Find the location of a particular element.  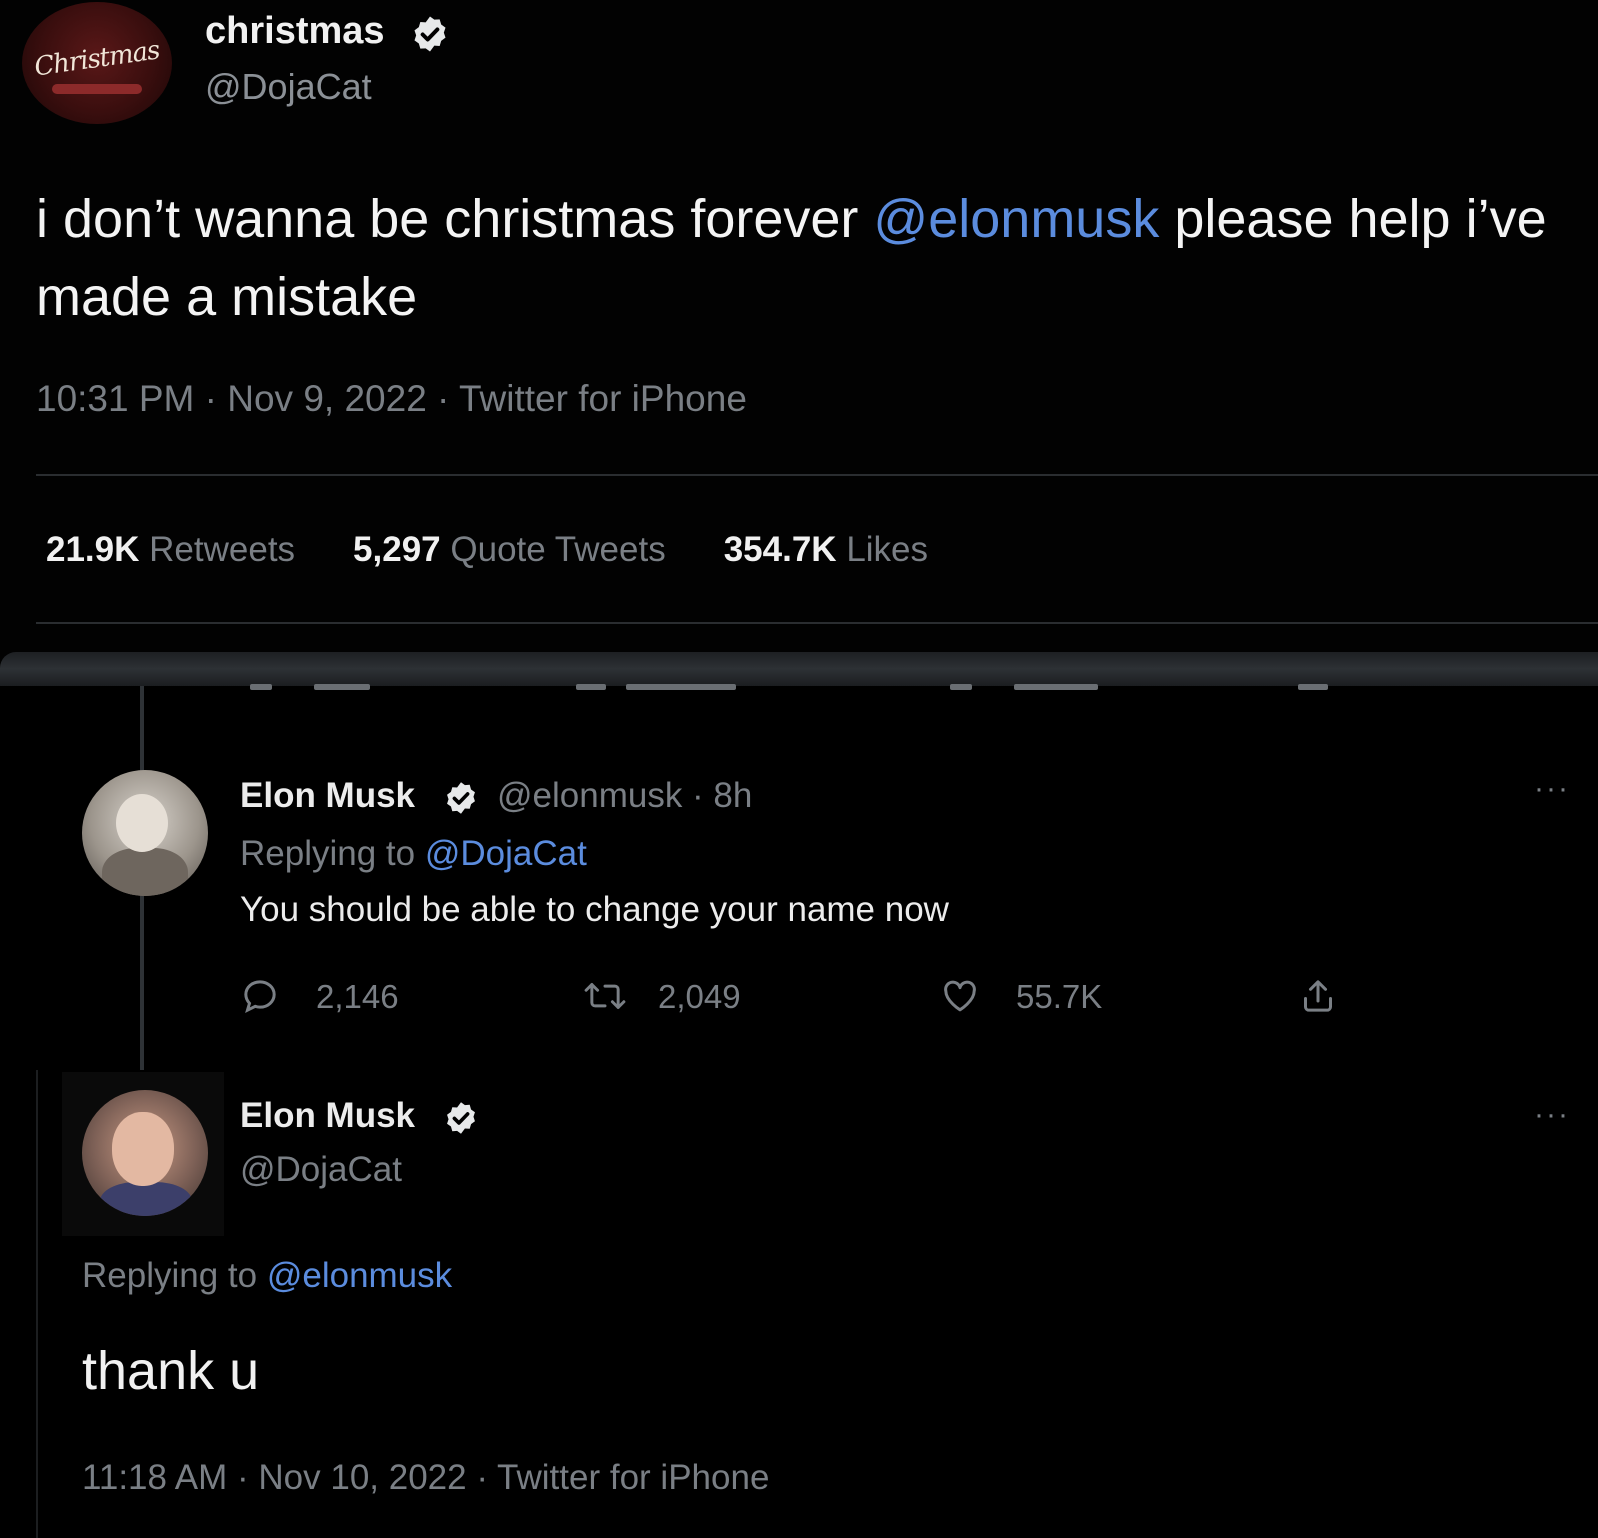

retweet-count: 2,049 is located at coordinates (699, 996).